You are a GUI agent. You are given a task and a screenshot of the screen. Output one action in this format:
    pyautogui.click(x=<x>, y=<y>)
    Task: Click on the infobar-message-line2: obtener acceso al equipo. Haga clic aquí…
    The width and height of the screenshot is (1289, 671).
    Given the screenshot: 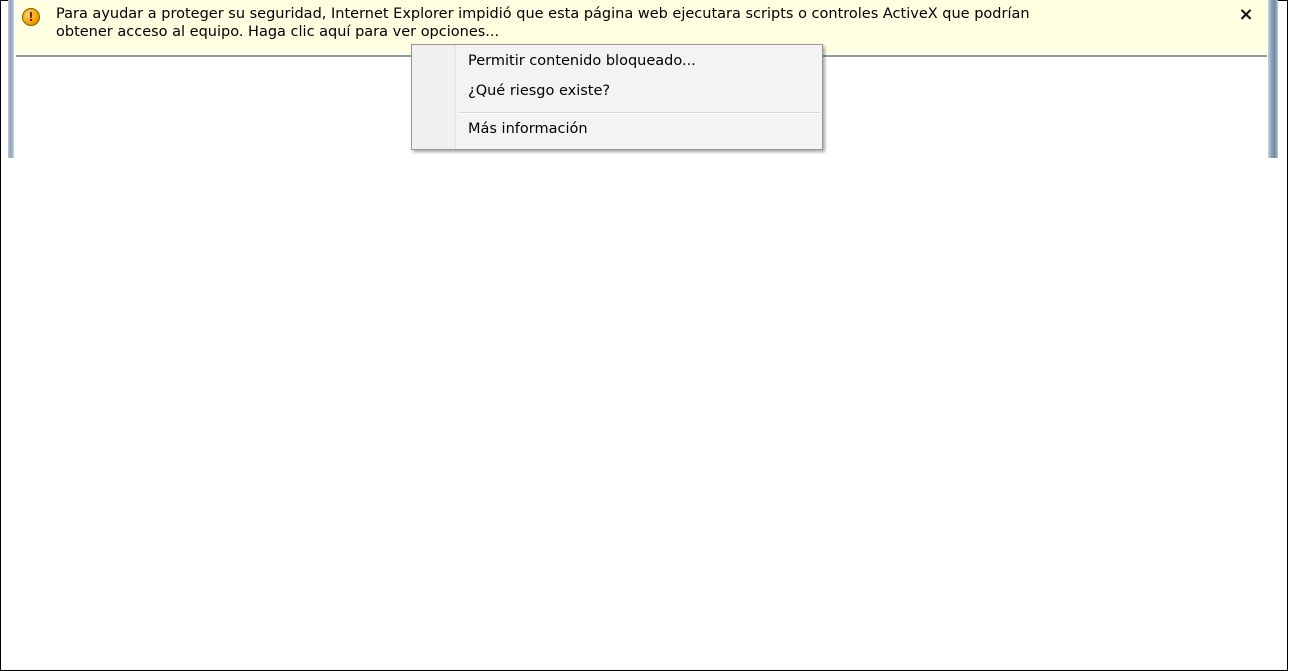 What is the action you would take?
    pyautogui.click(x=278, y=32)
    